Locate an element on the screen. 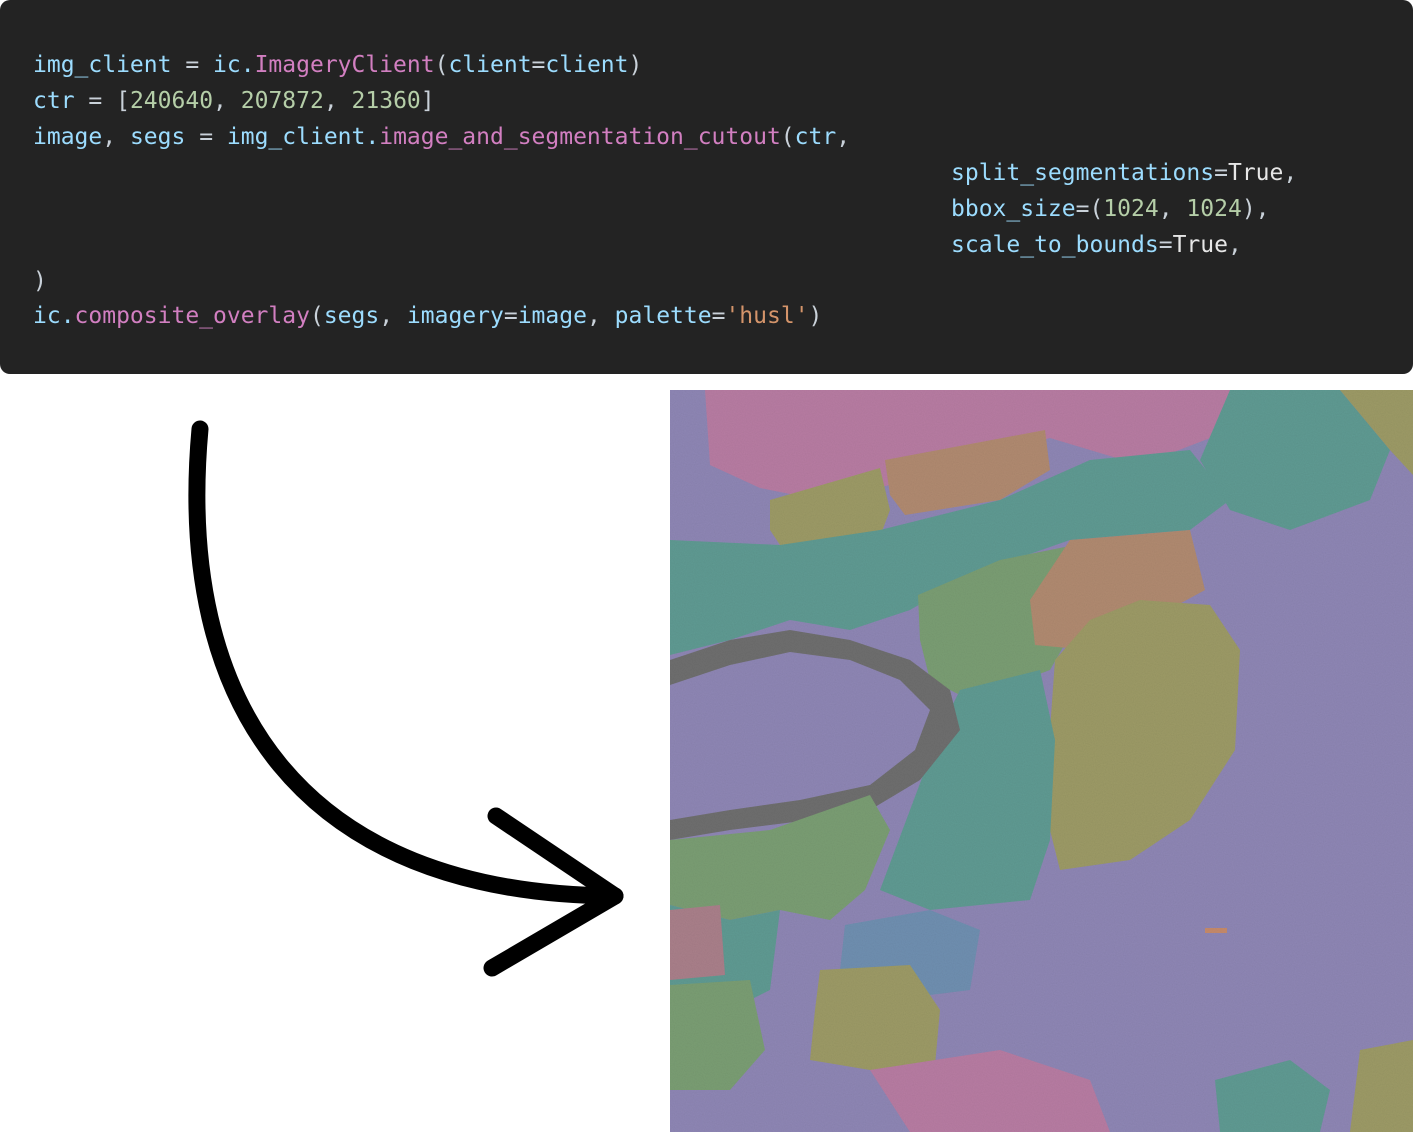 This screenshot has width=1413, height=1132. code-token: palette is located at coordinates (663, 316).